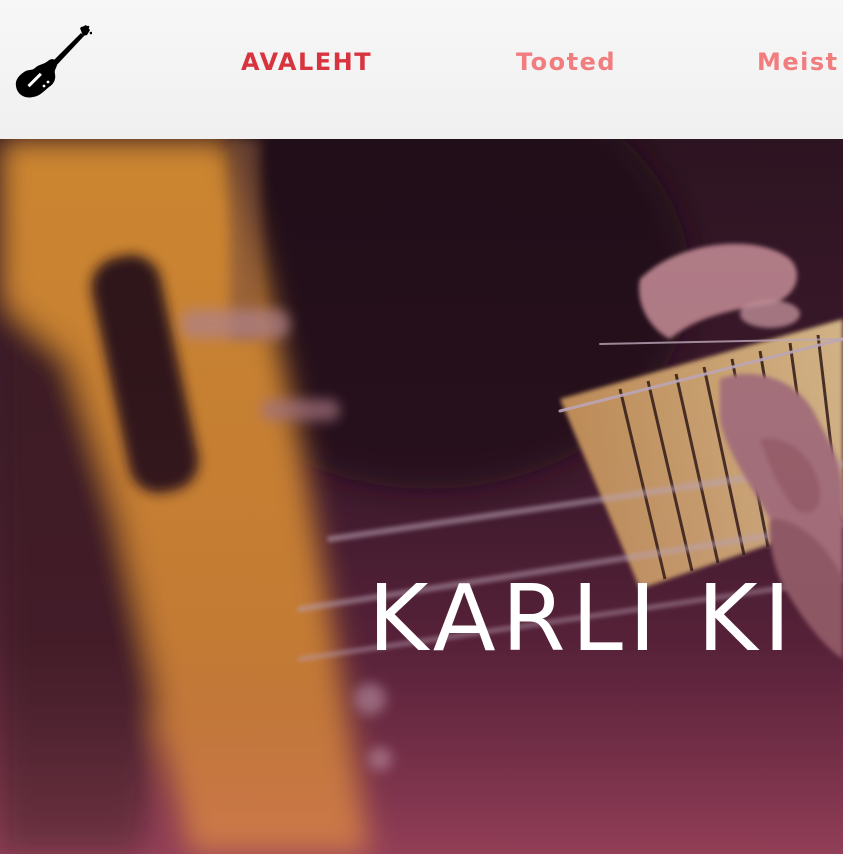 This screenshot has height=854, width=843. What do you see at coordinates (798, 62) in the screenshot?
I see `nav-about: Meist` at bounding box center [798, 62].